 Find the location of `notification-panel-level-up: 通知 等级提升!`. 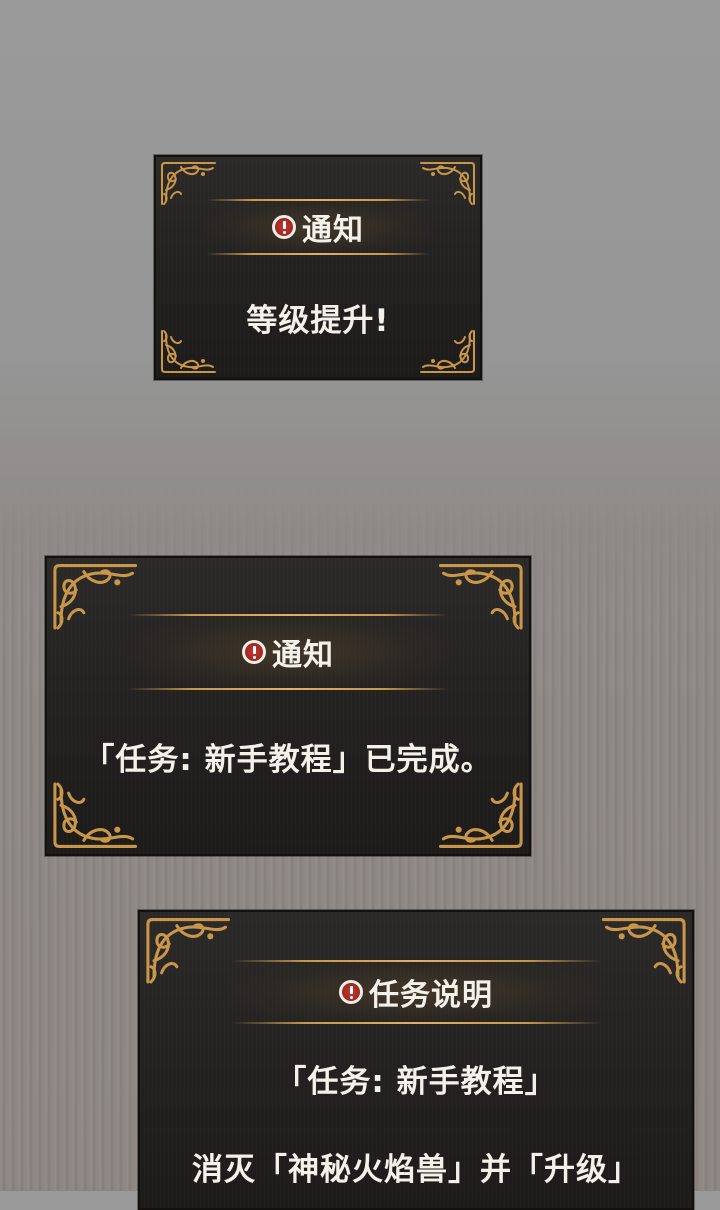

notification-panel-level-up: 通知 等级提升! is located at coordinates (318, 267).